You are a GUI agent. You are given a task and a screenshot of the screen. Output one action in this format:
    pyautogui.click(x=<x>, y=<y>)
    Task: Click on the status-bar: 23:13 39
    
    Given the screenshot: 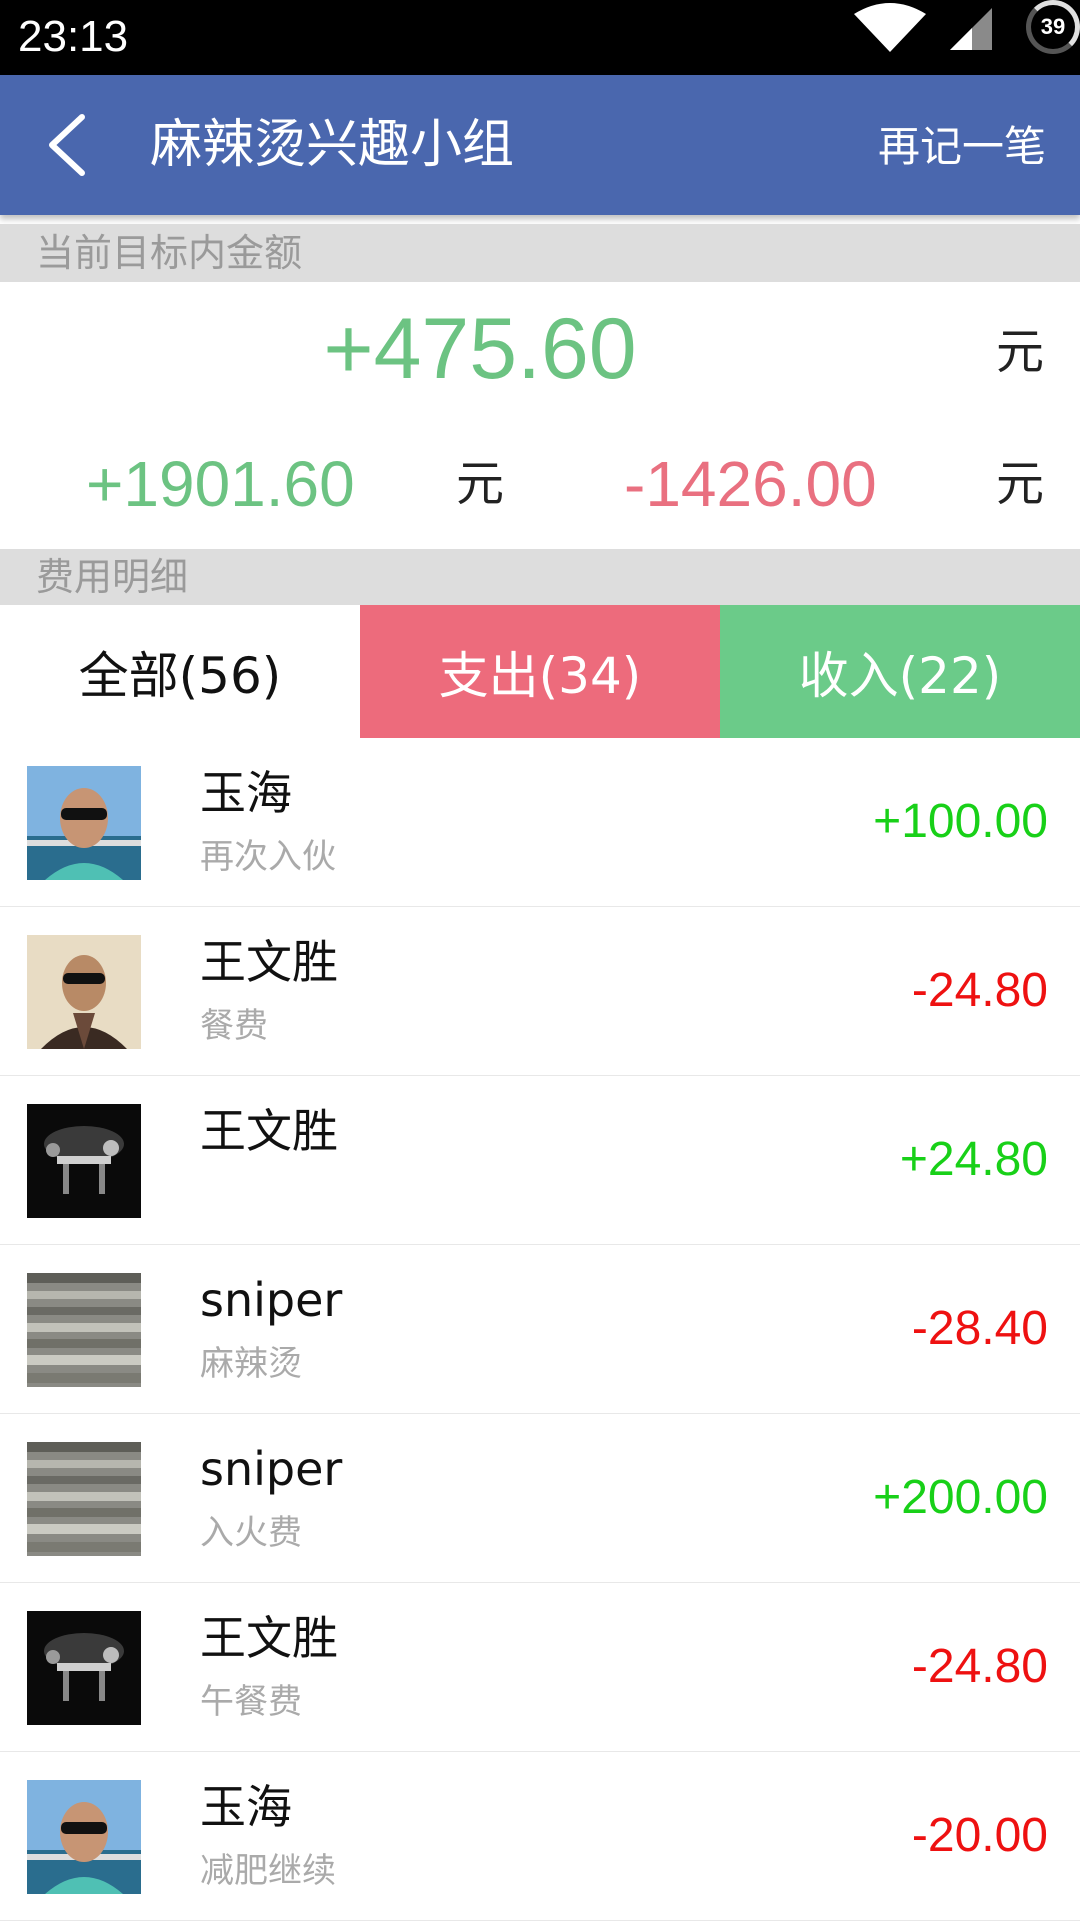 What is the action you would take?
    pyautogui.click(x=540, y=37)
    